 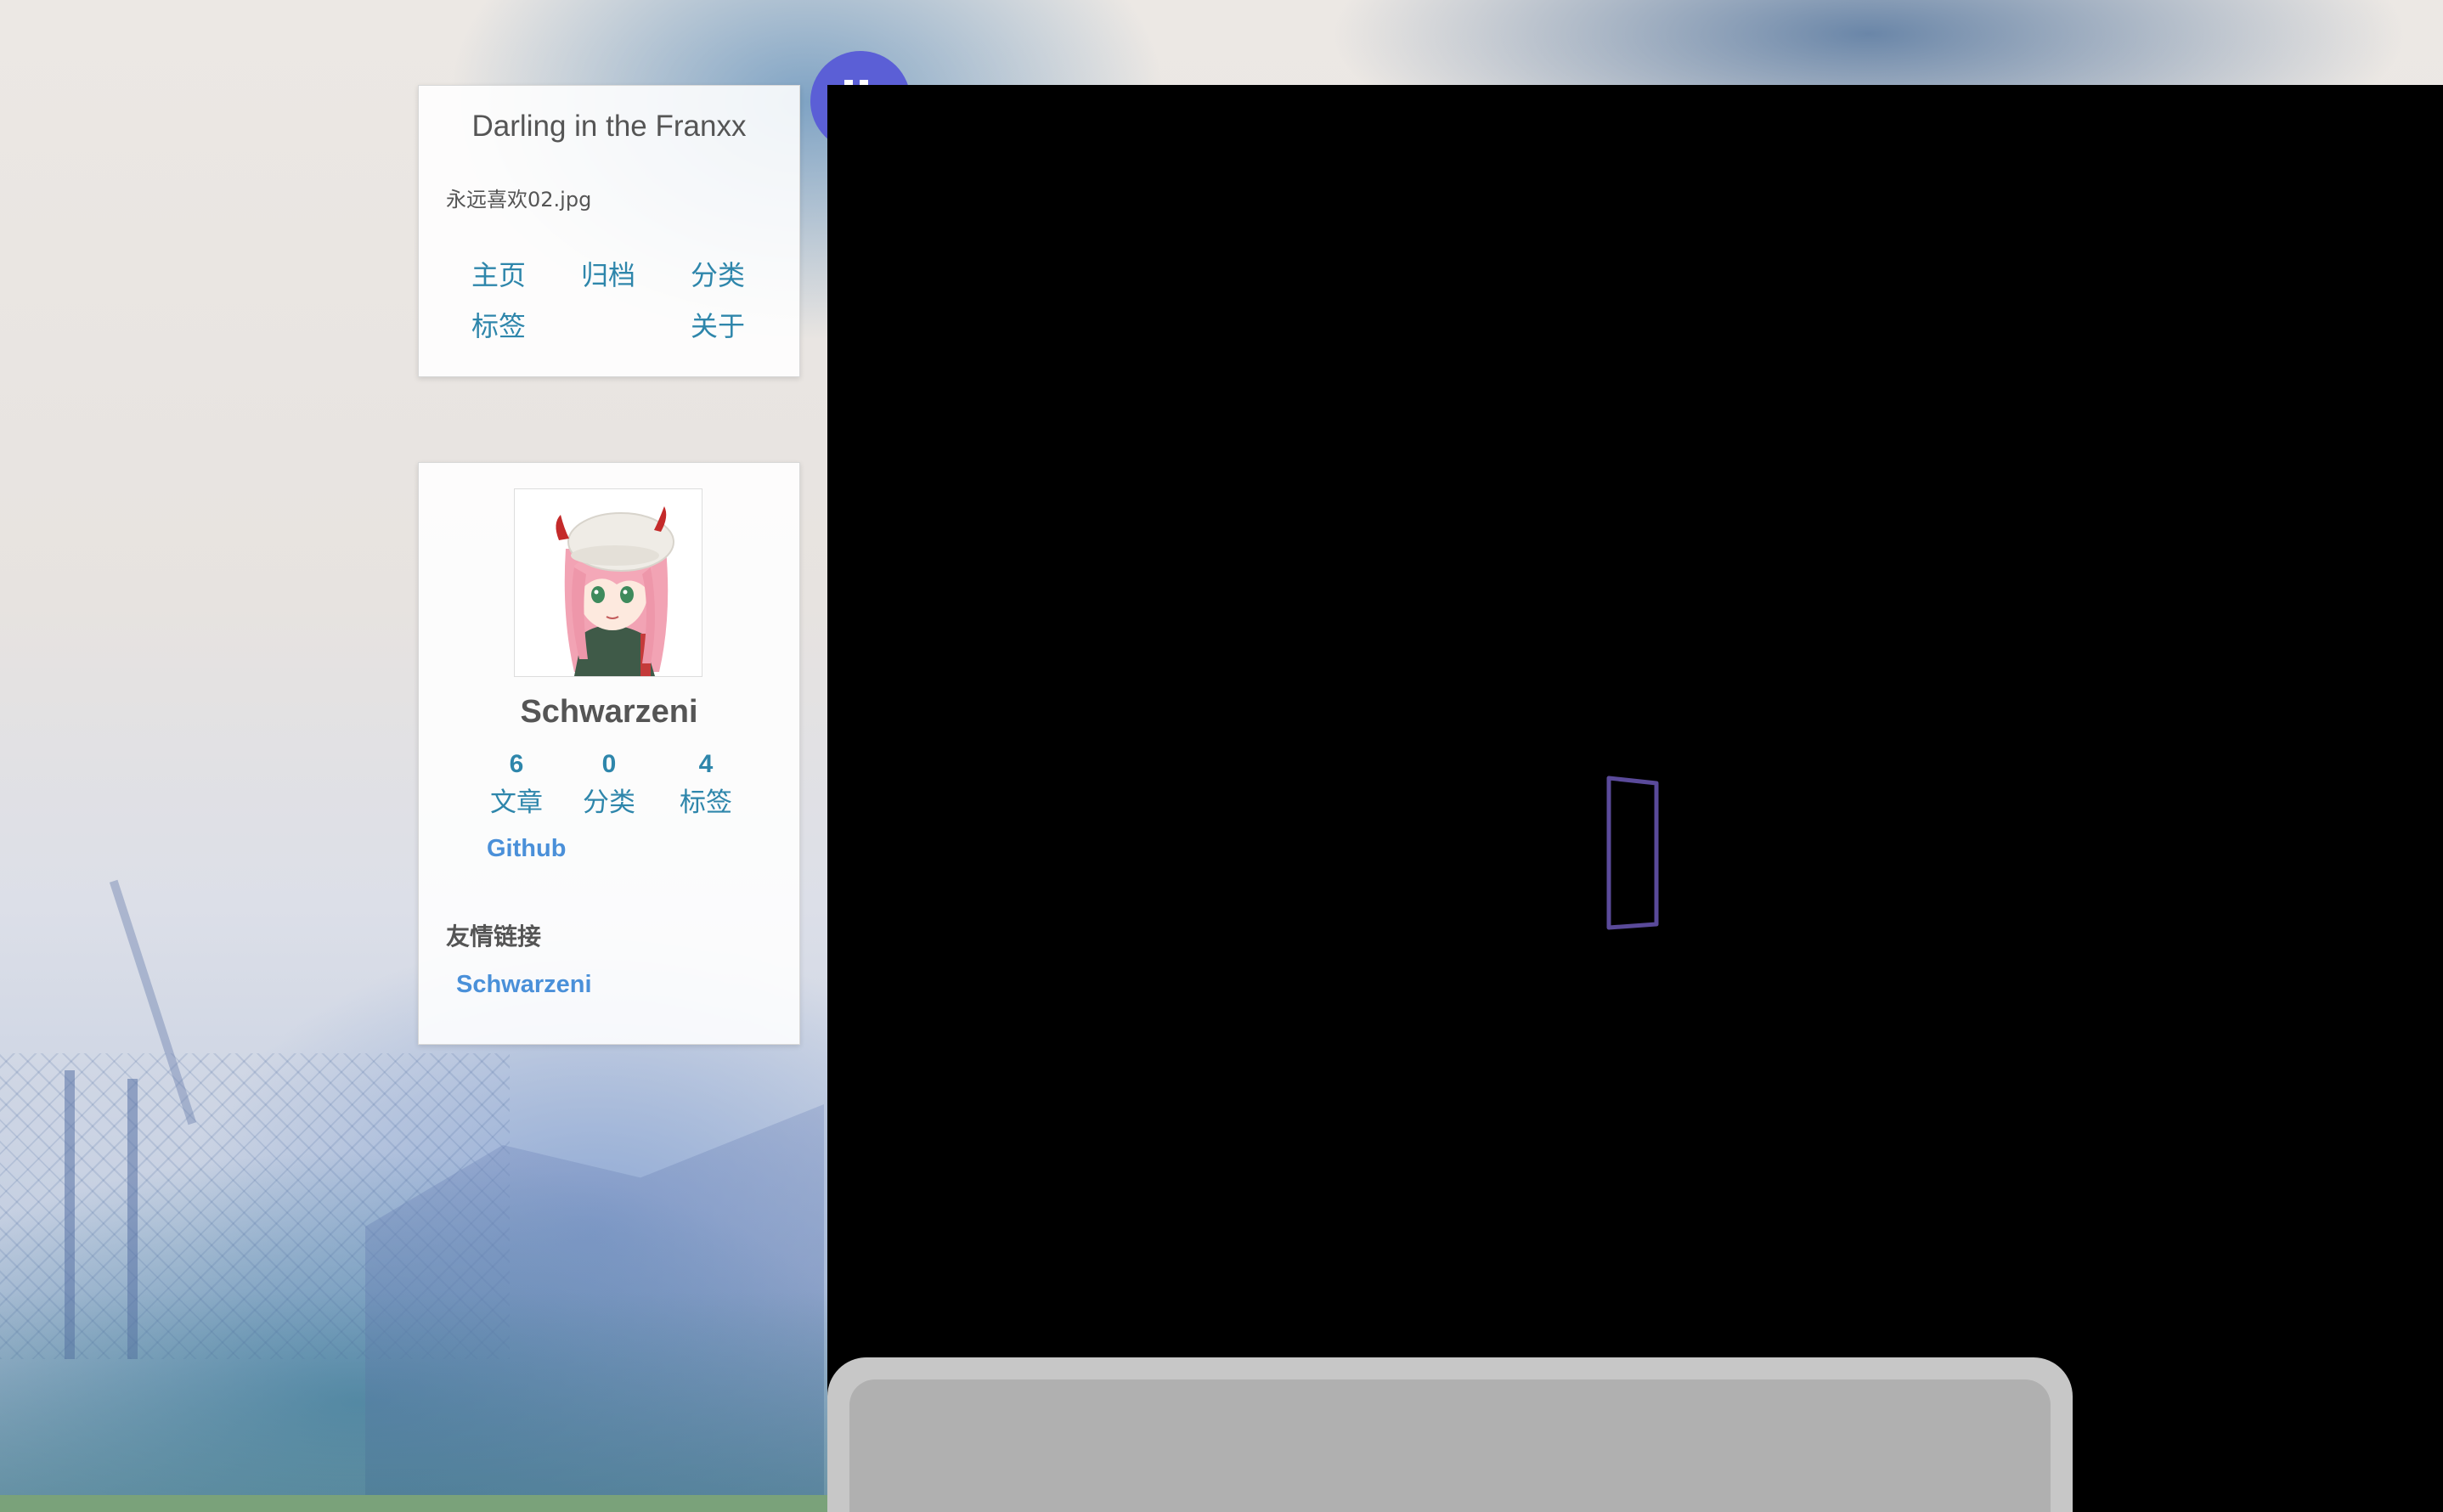 I want to click on stat-posts: 6 文章, so click(x=517, y=784).